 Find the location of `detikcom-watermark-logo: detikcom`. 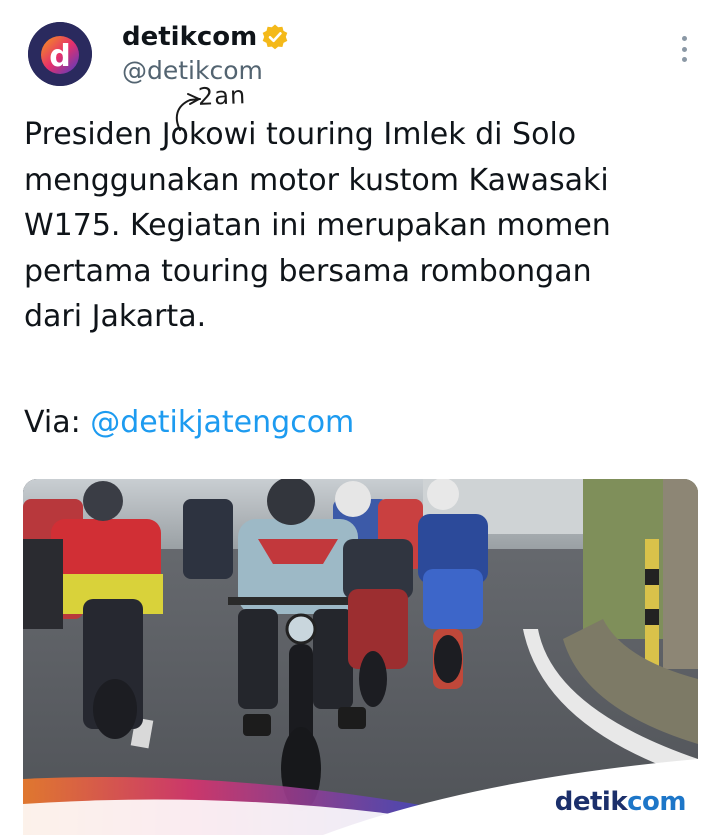

detikcom-watermark-logo: detikcom is located at coordinates (620, 802).